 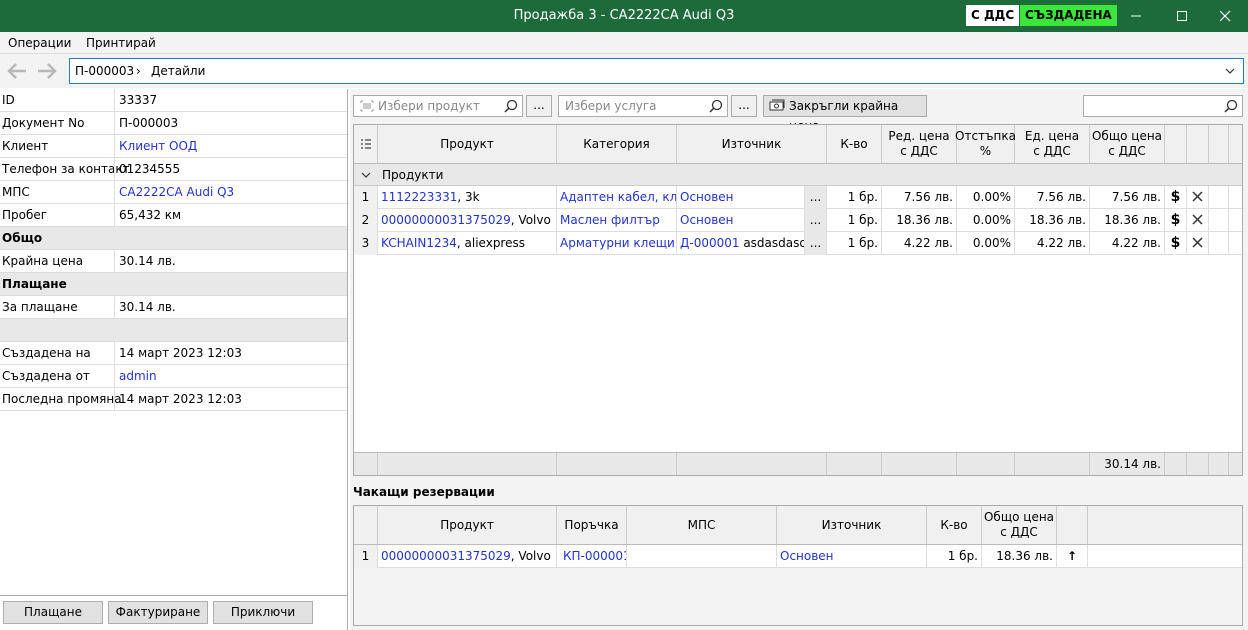 What do you see at coordinates (419, 197) in the screenshot?
I see `product-code-link: 1112223331` at bounding box center [419, 197].